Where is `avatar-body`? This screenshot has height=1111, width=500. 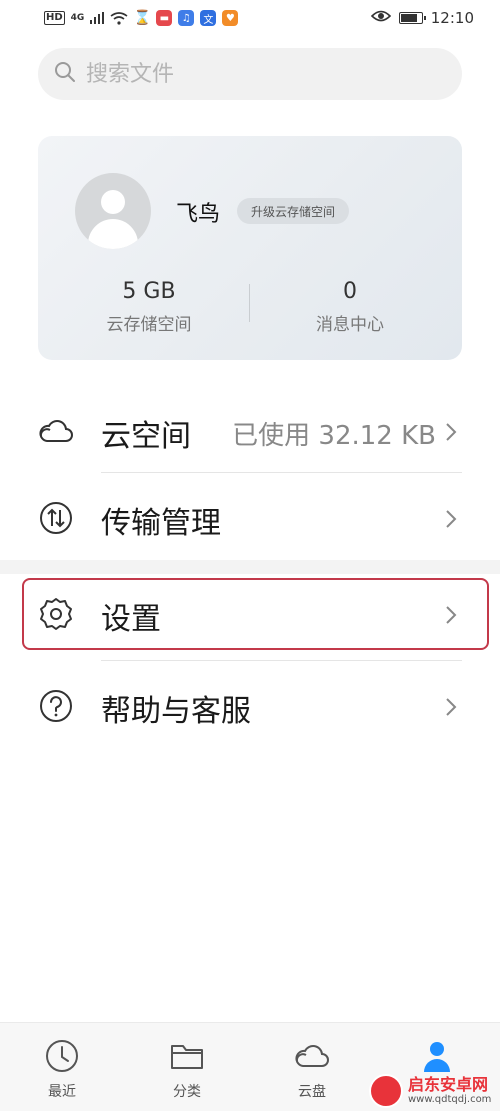
avatar-body is located at coordinates (113, 234).